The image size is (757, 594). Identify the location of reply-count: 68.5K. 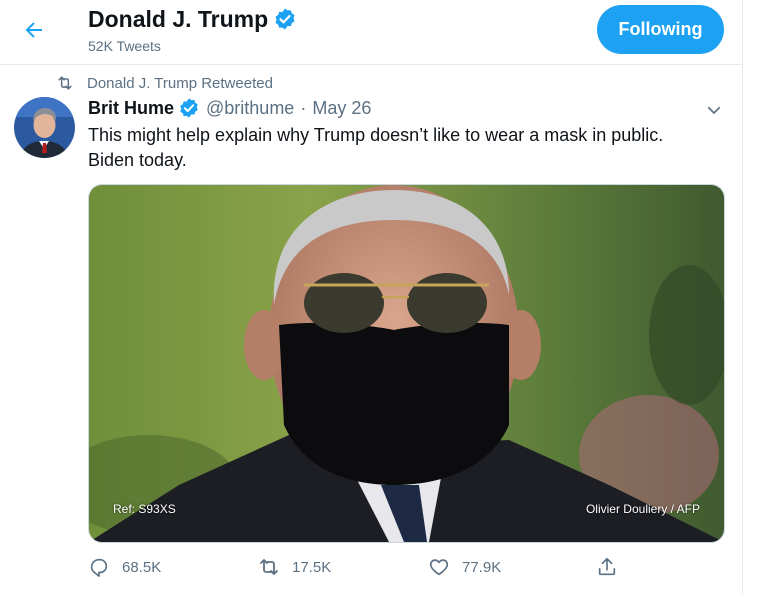
(142, 567).